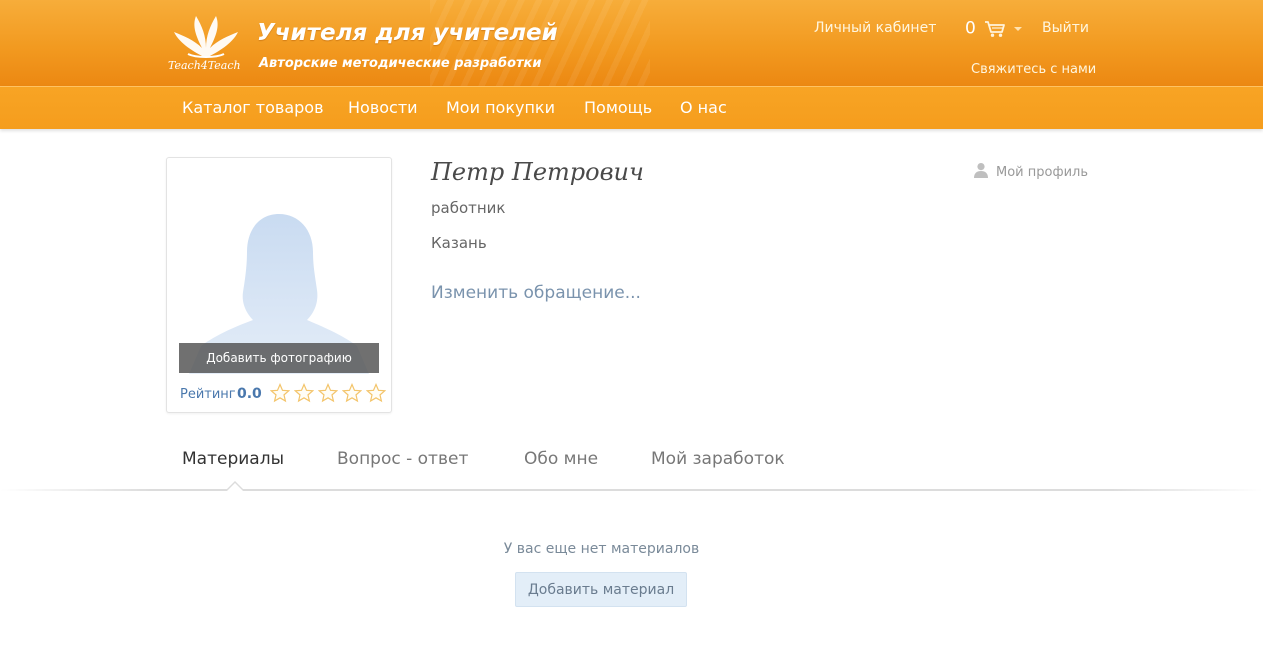  Describe the element at coordinates (383, 107) in the screenshot. I see `nav-item-news: Новости` at that location.